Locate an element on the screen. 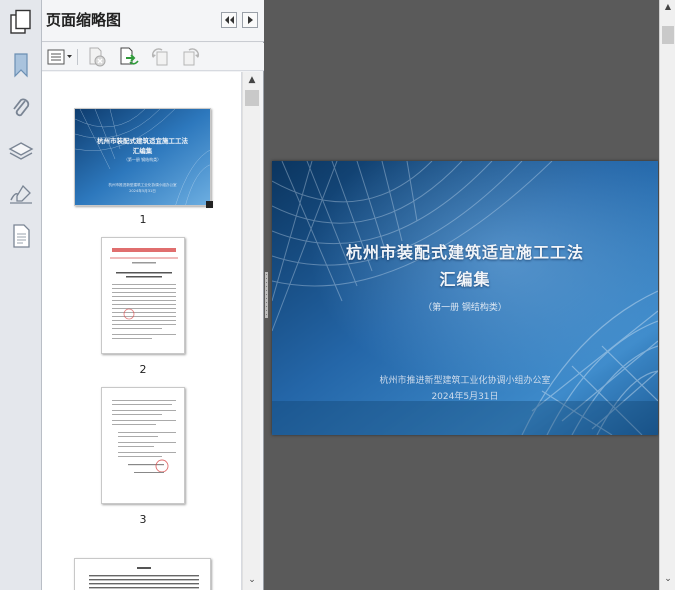 The height and width of the screenshot is (590, 675). delete-page-icon is located at coordinates (97, 57).